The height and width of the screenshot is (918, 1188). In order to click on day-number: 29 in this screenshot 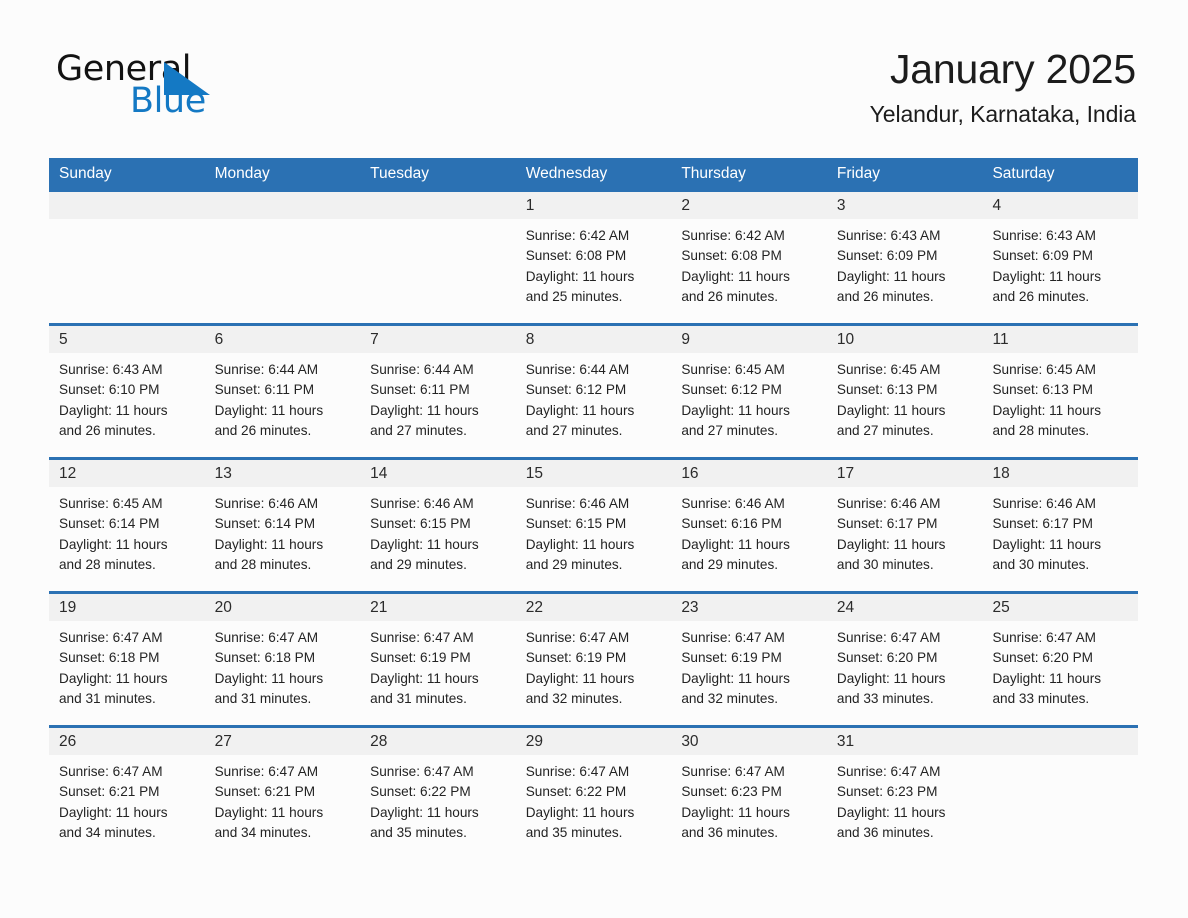, I will do `click(594, 741)`.